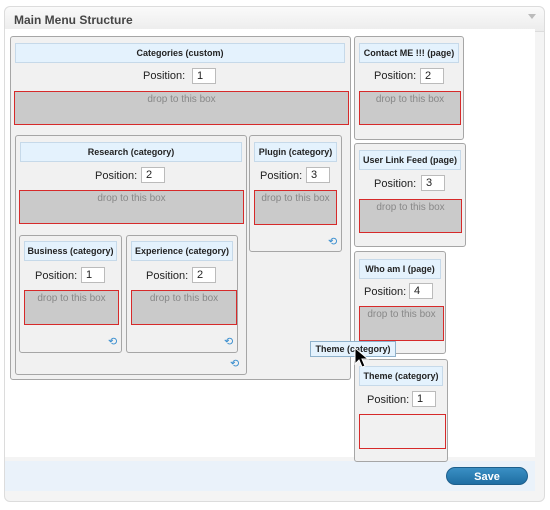  Describe the element at coordinates (131, 152) in the screenshot. I see `box-title: Research (category)` at that location.